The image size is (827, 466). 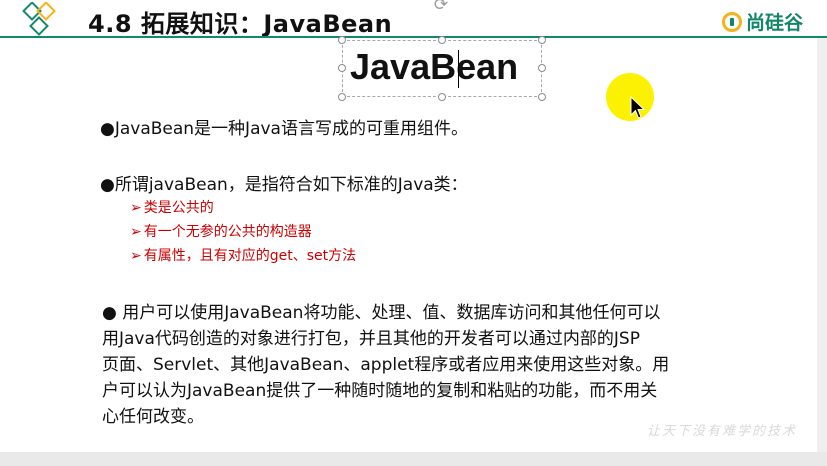 What do you see at coordinates (221, 232) in the screenshot?
I see `sub-item: ➢ 有一个无参的公共的构造器` at bounding box center [221, 232].